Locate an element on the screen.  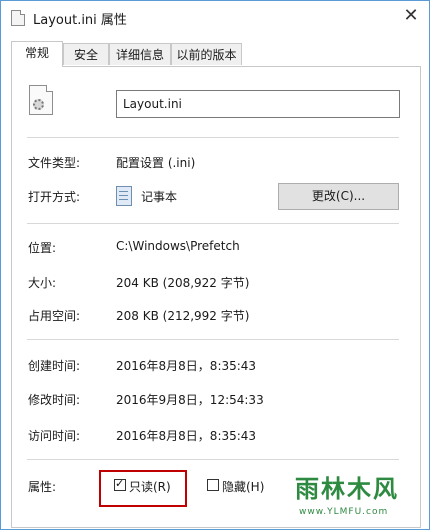
watermark: 雨林木风 www.YLMFU.com is located at coordinates (360, 496).